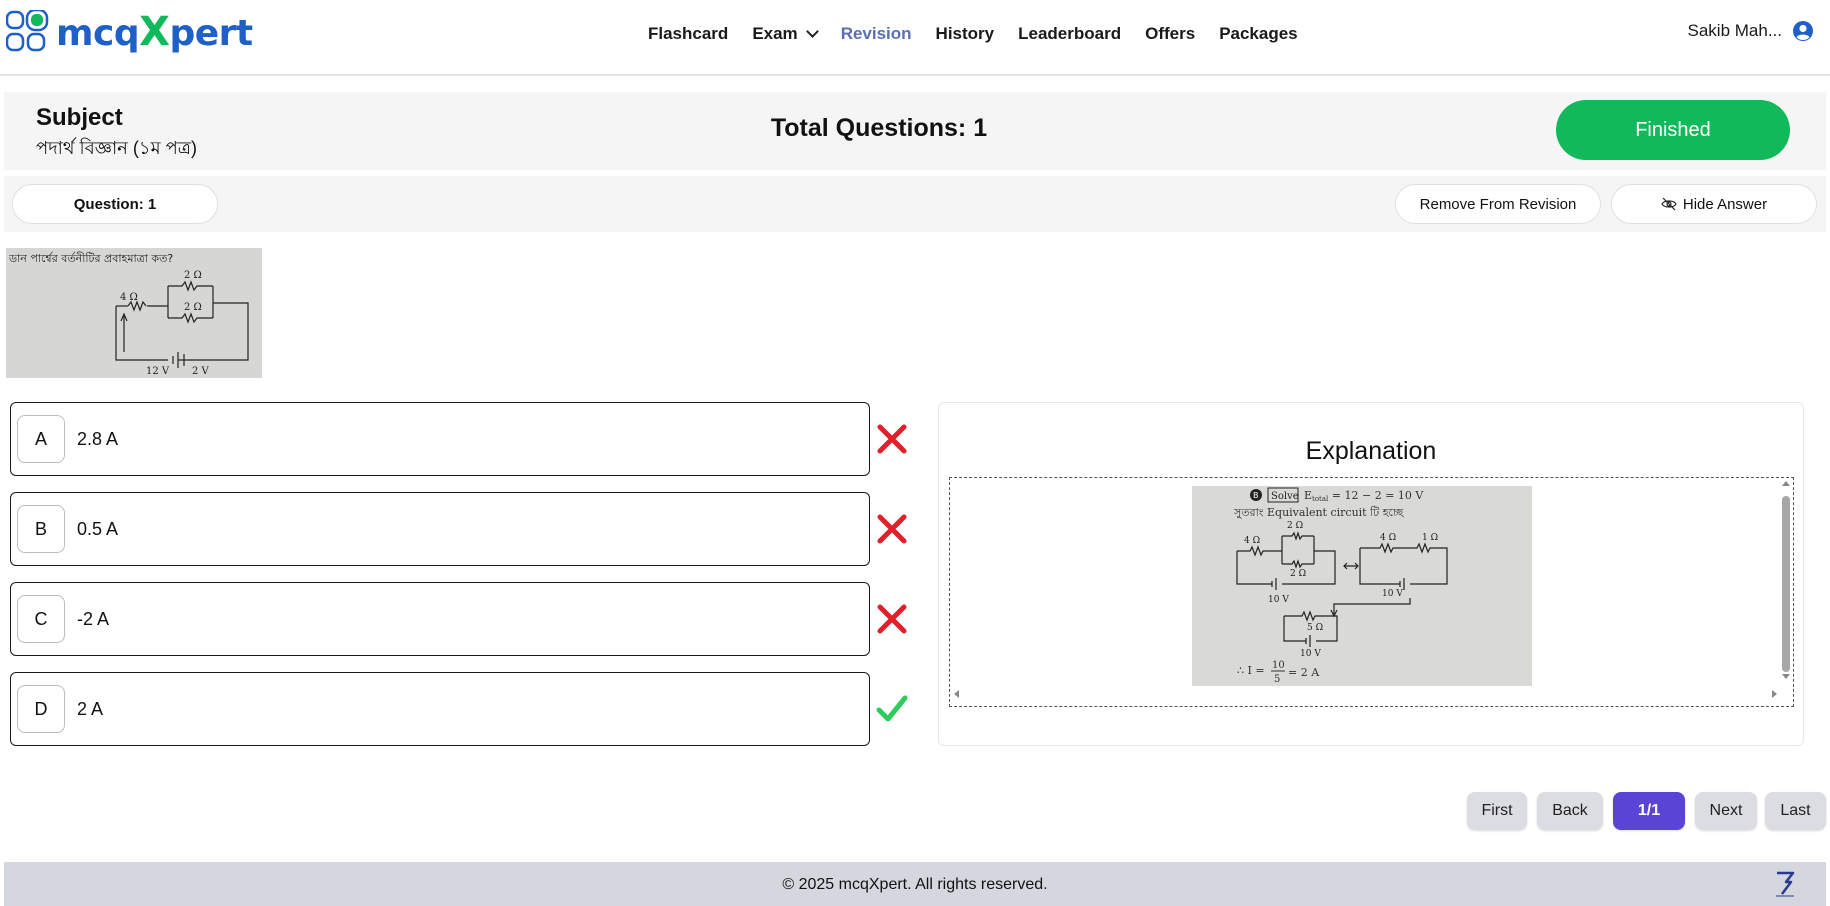 This screenshot has height=906, width=1830. What do you see at coordinates (1285, 496) in the screenshot?
I see `svg-text: Solve` at bounding box center [1285, 496].